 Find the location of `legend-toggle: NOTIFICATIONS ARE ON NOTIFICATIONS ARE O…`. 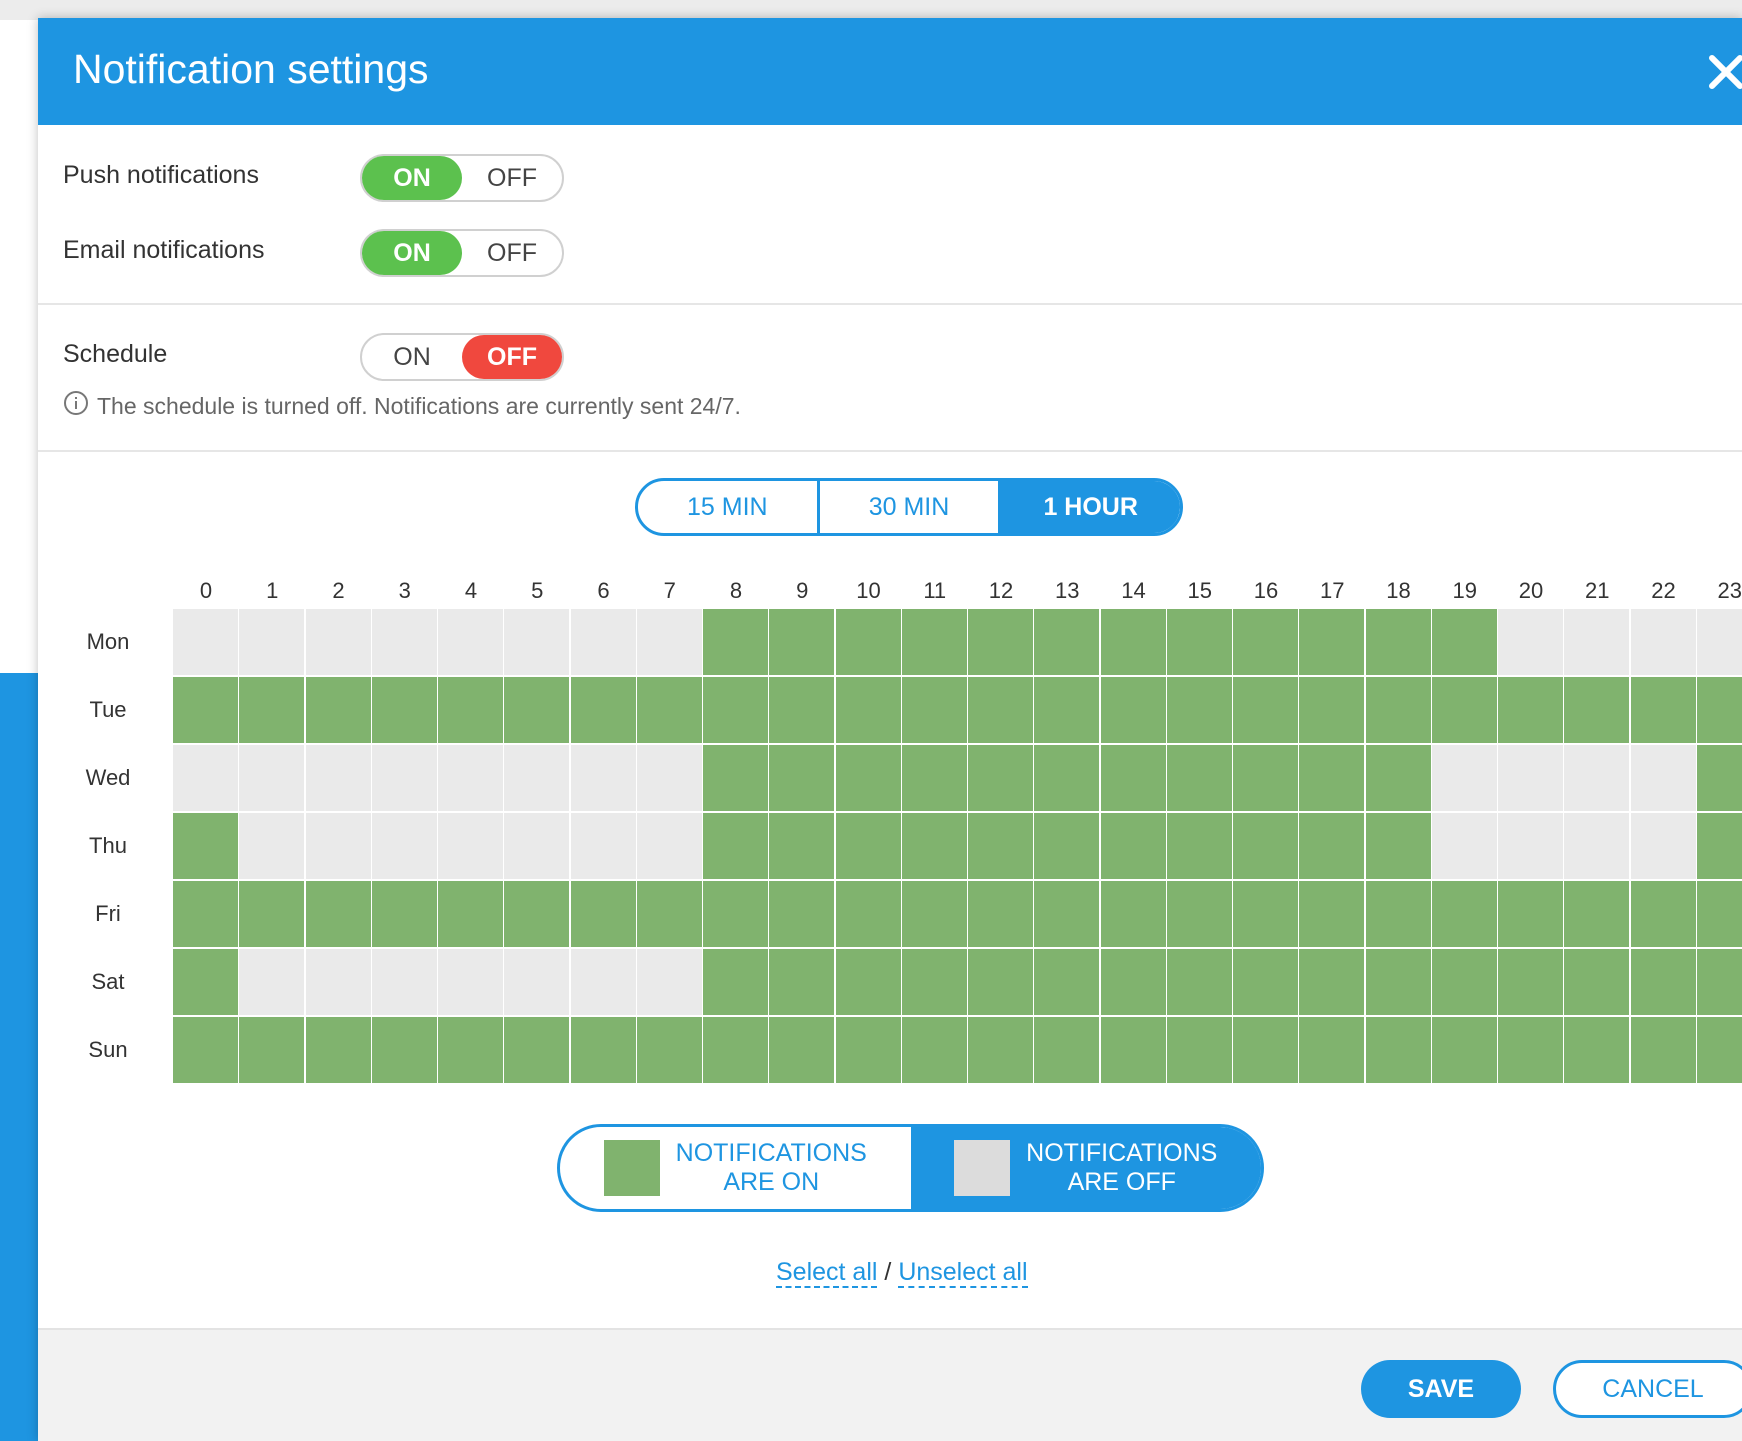

legend-toggle: NOTIFICATIONS ARE ON NOTIFICATIONS ARE O… is located at coordinates (910, 1168).